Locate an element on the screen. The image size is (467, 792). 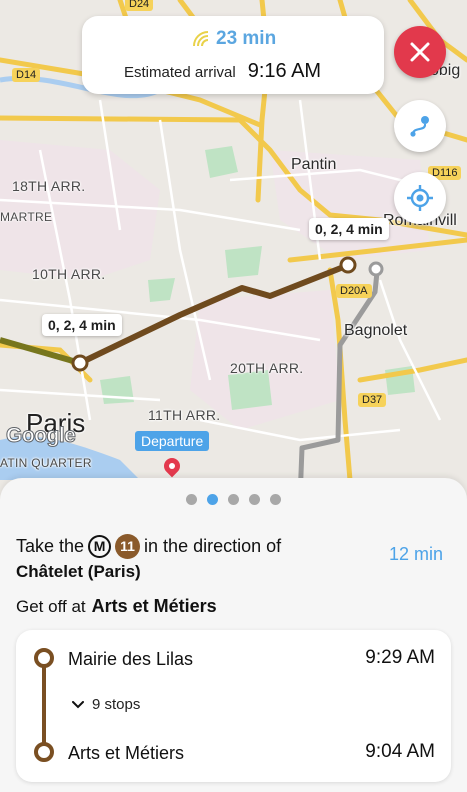
get-off-stop: Arts et Métiers is located at coordinates (154, 606).